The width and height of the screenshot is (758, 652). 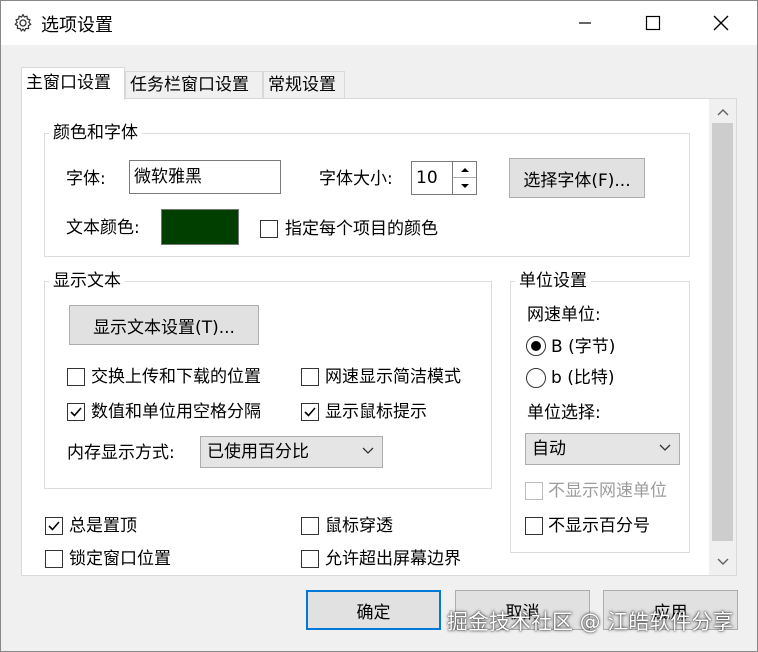 I want to click on allow-offscreen-label: 允许超出屏幕边界, so click(x=393, y=559).